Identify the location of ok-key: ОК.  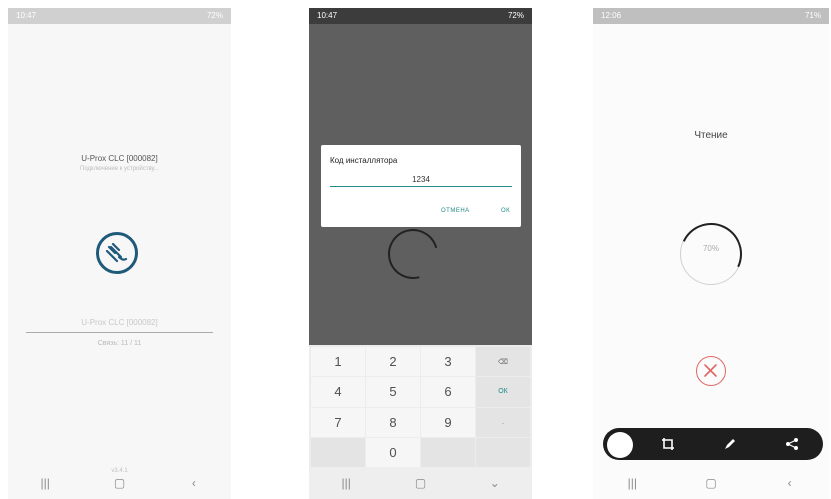
(503, 392).